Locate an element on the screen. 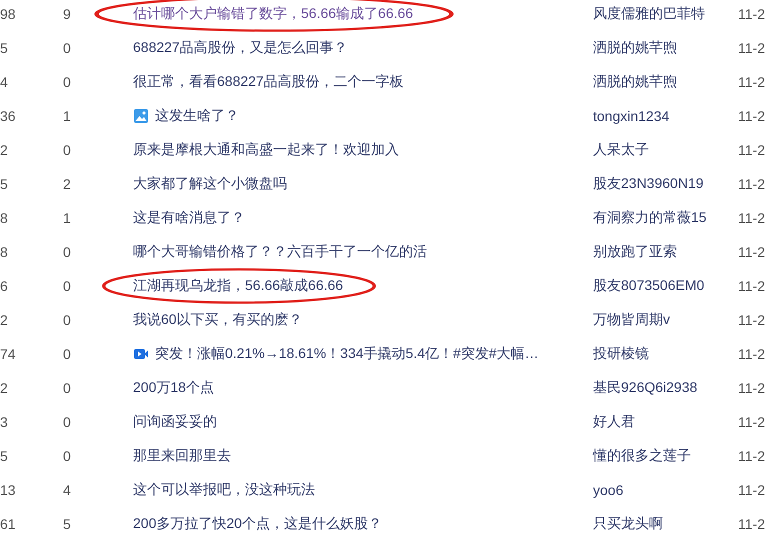 Image resolution: width=765 pixels, height=542 pixels. author-link: 投研棱镜 is located at coordinates (665, 354).